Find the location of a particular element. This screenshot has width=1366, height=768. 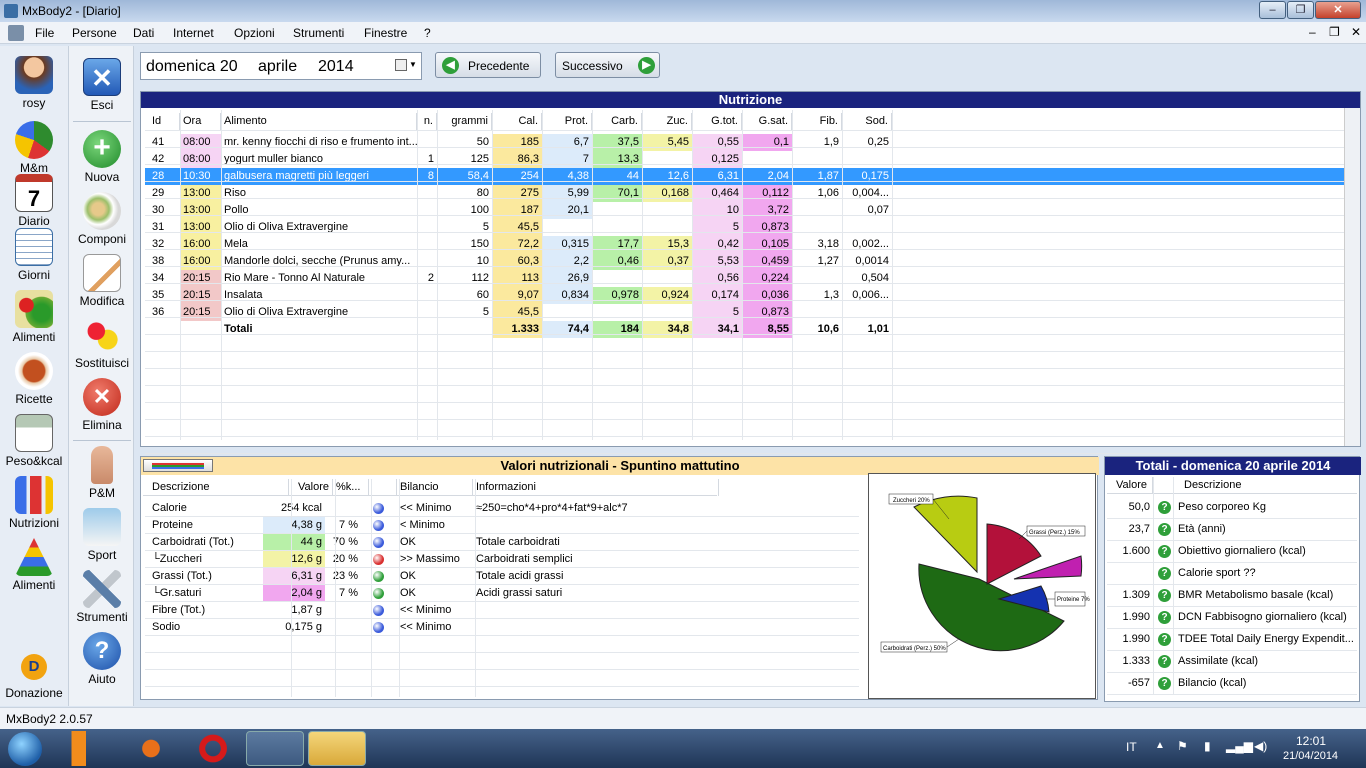

col-header: G.sat. is located at coordinates (767, 121).